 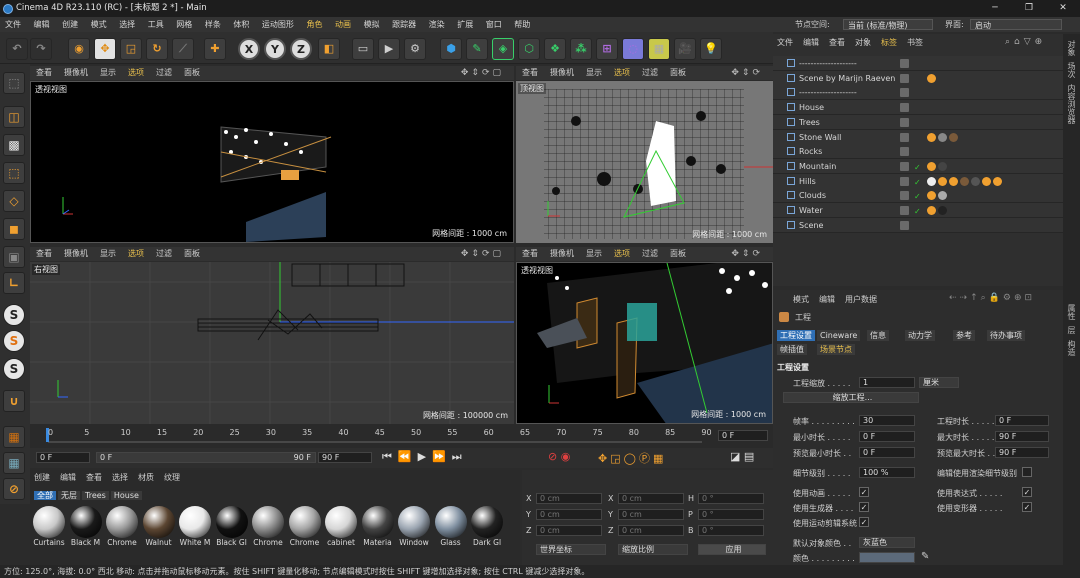 I want to click on object-row: Rocks, so click(x=918, y=152).